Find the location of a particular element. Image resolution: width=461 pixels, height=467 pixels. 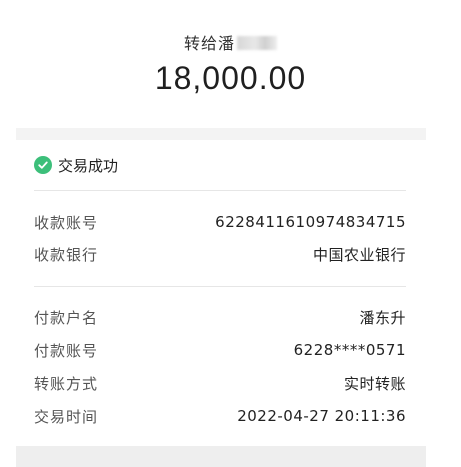

recipient-line: 转给潘 is located at coordinates (230, 42).